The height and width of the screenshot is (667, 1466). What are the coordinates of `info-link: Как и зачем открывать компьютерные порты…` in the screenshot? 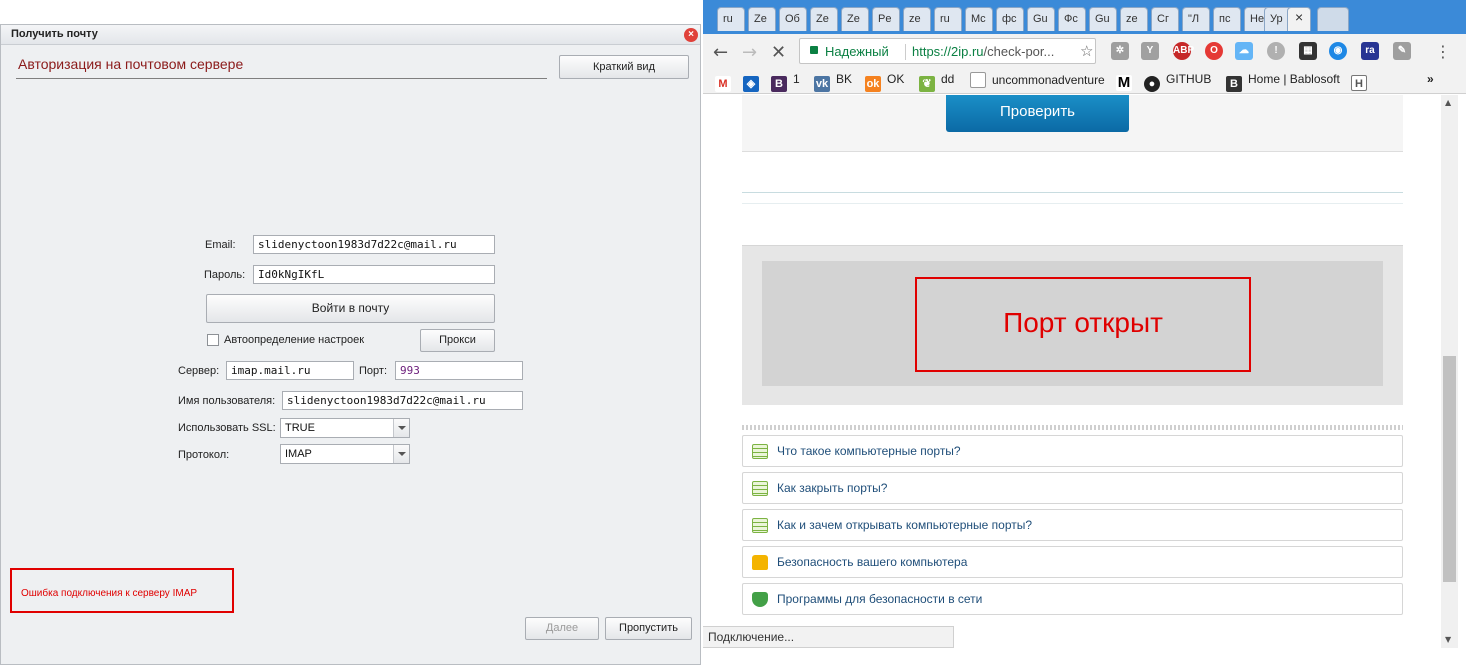 It's located at (1072, 525).